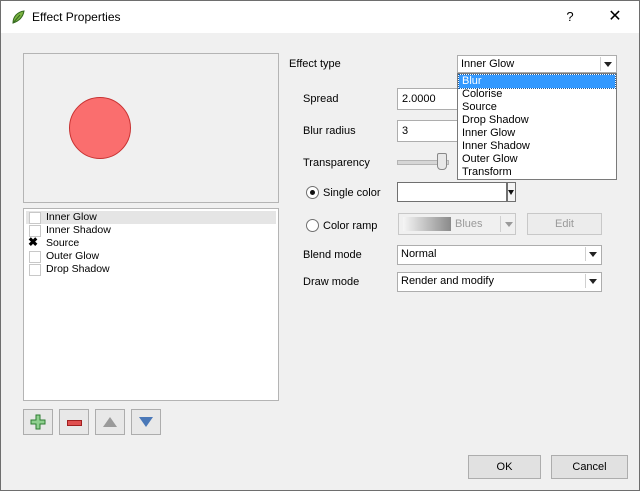 The width and height of the screenshot is (640, 491). Describe the element at coordinates (315, 64) in the screenshot. I see `effect-type-label: Effect type` at that location.